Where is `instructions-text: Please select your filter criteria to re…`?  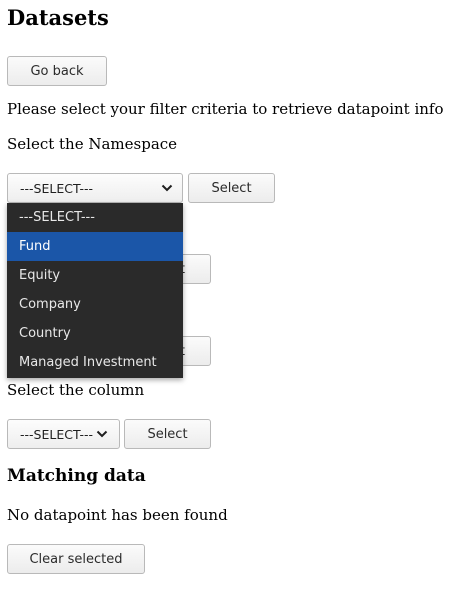 instructions-text: Please select your filter criteria to re… is located at coordinates (225, 109).